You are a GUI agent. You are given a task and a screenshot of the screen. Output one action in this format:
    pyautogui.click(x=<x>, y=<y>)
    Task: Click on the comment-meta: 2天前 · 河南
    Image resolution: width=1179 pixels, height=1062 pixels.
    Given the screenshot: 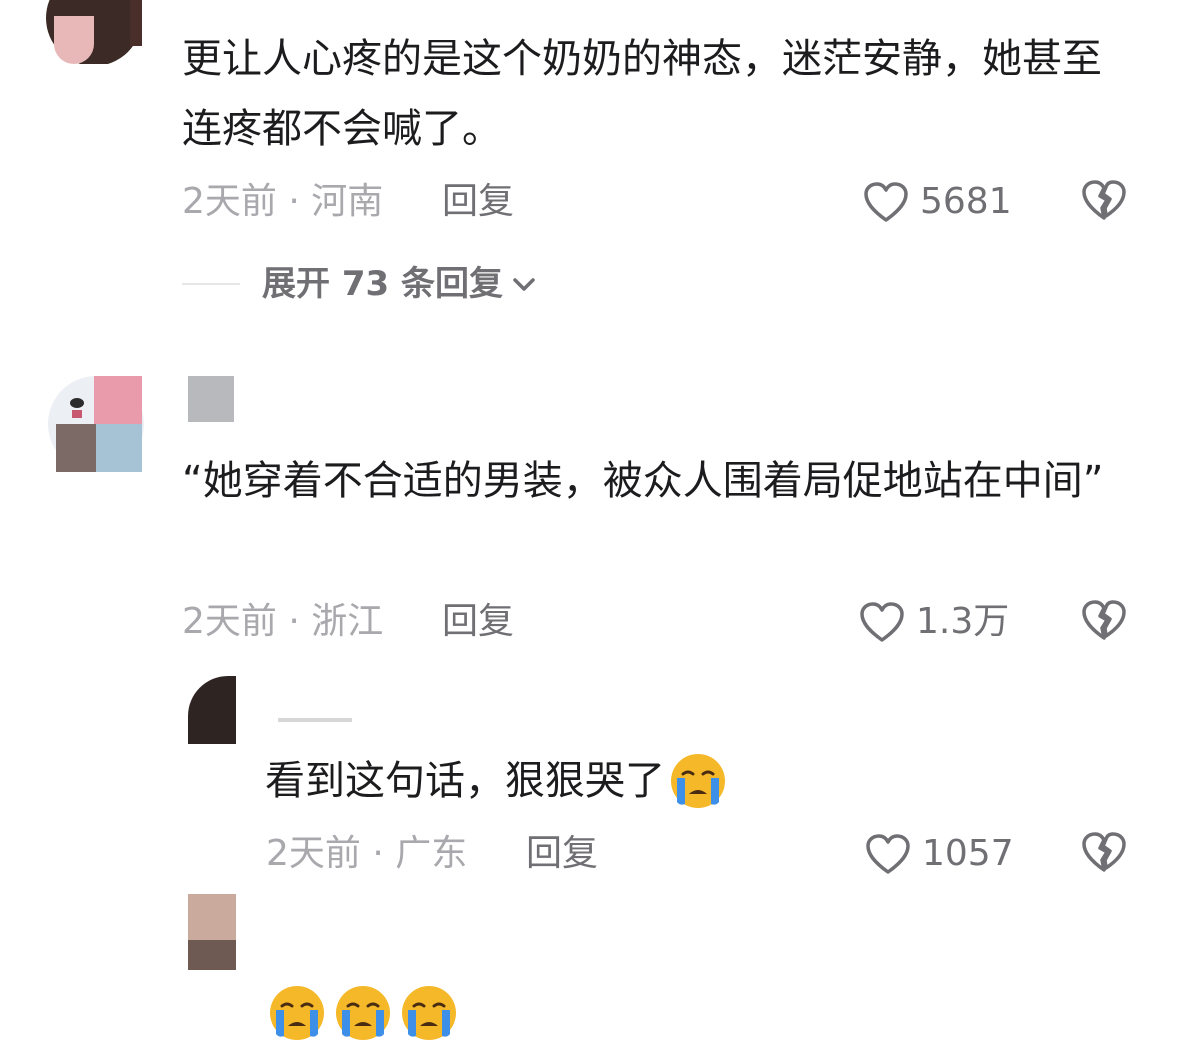 What is the action you would take?
    pyautogui.click(x=283, y=201)
    